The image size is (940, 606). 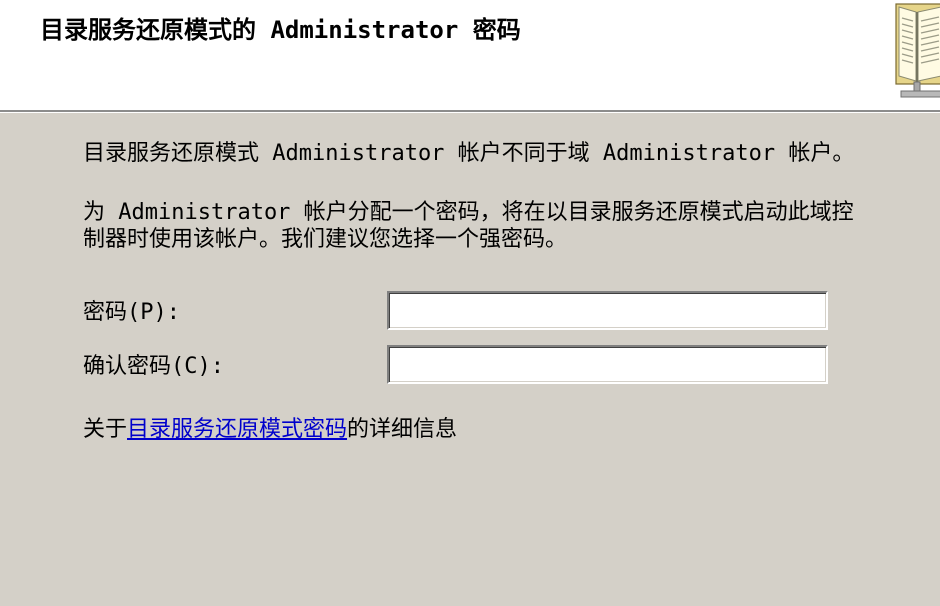 What do you see at coordinates (131, 312) in the screenshot?
I see `password-label: 密码(P):` at bounding box center [131, 312].